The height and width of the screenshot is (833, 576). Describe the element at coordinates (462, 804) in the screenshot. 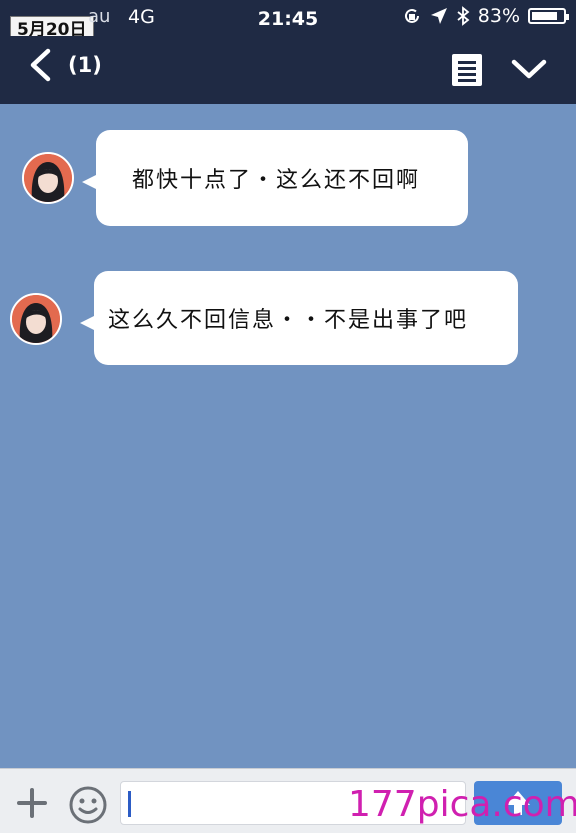

I see `watermark: 177pica.com` at that location.